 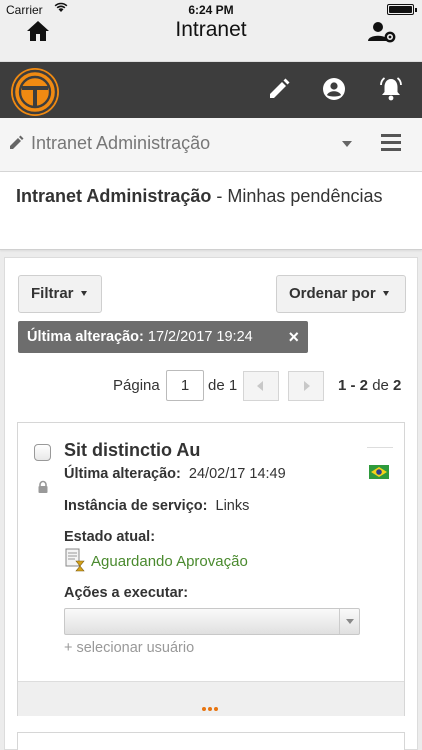 What do you see at coordinates (332, 293) in the screenshot?
I see `sort-button-label: Ordenar por` at bounding box center [332, 293].